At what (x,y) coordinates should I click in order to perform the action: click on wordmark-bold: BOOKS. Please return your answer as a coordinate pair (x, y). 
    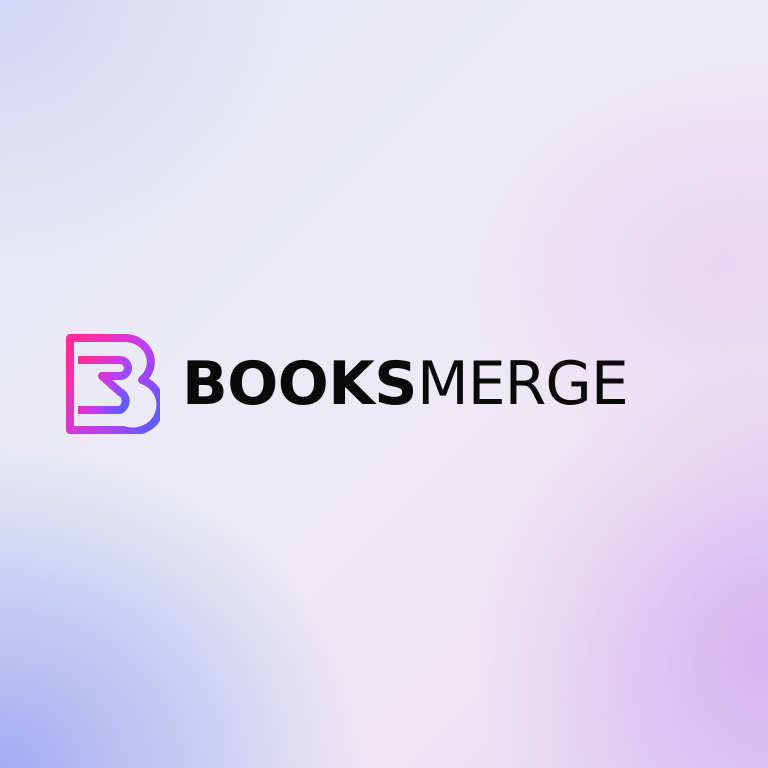
    Looking at the image, I should click on (299, 384).